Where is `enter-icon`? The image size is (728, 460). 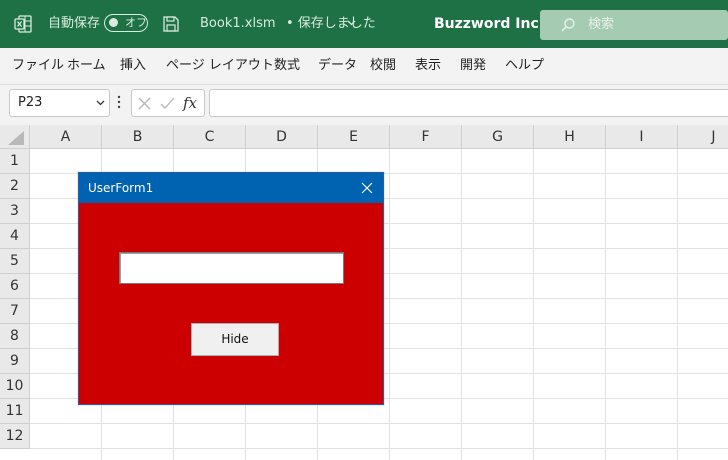
enter-icon is located at coordinates (167, 103).